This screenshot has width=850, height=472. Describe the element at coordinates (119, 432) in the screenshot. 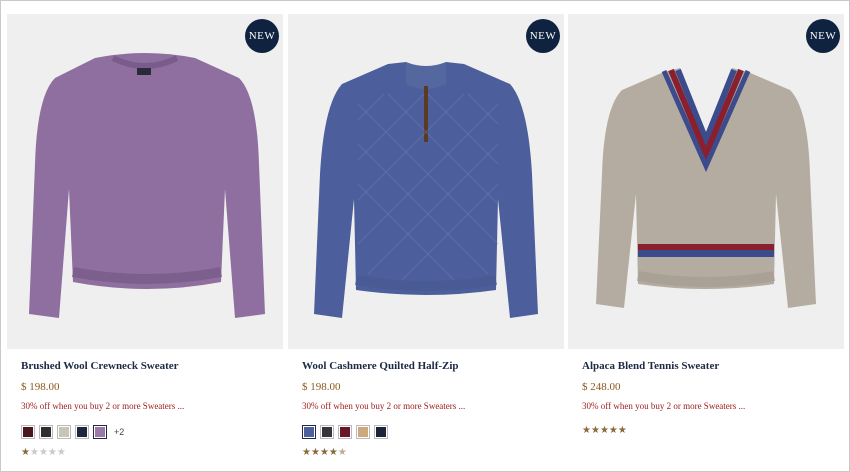

I see `more-colors-link: +2` at that location.